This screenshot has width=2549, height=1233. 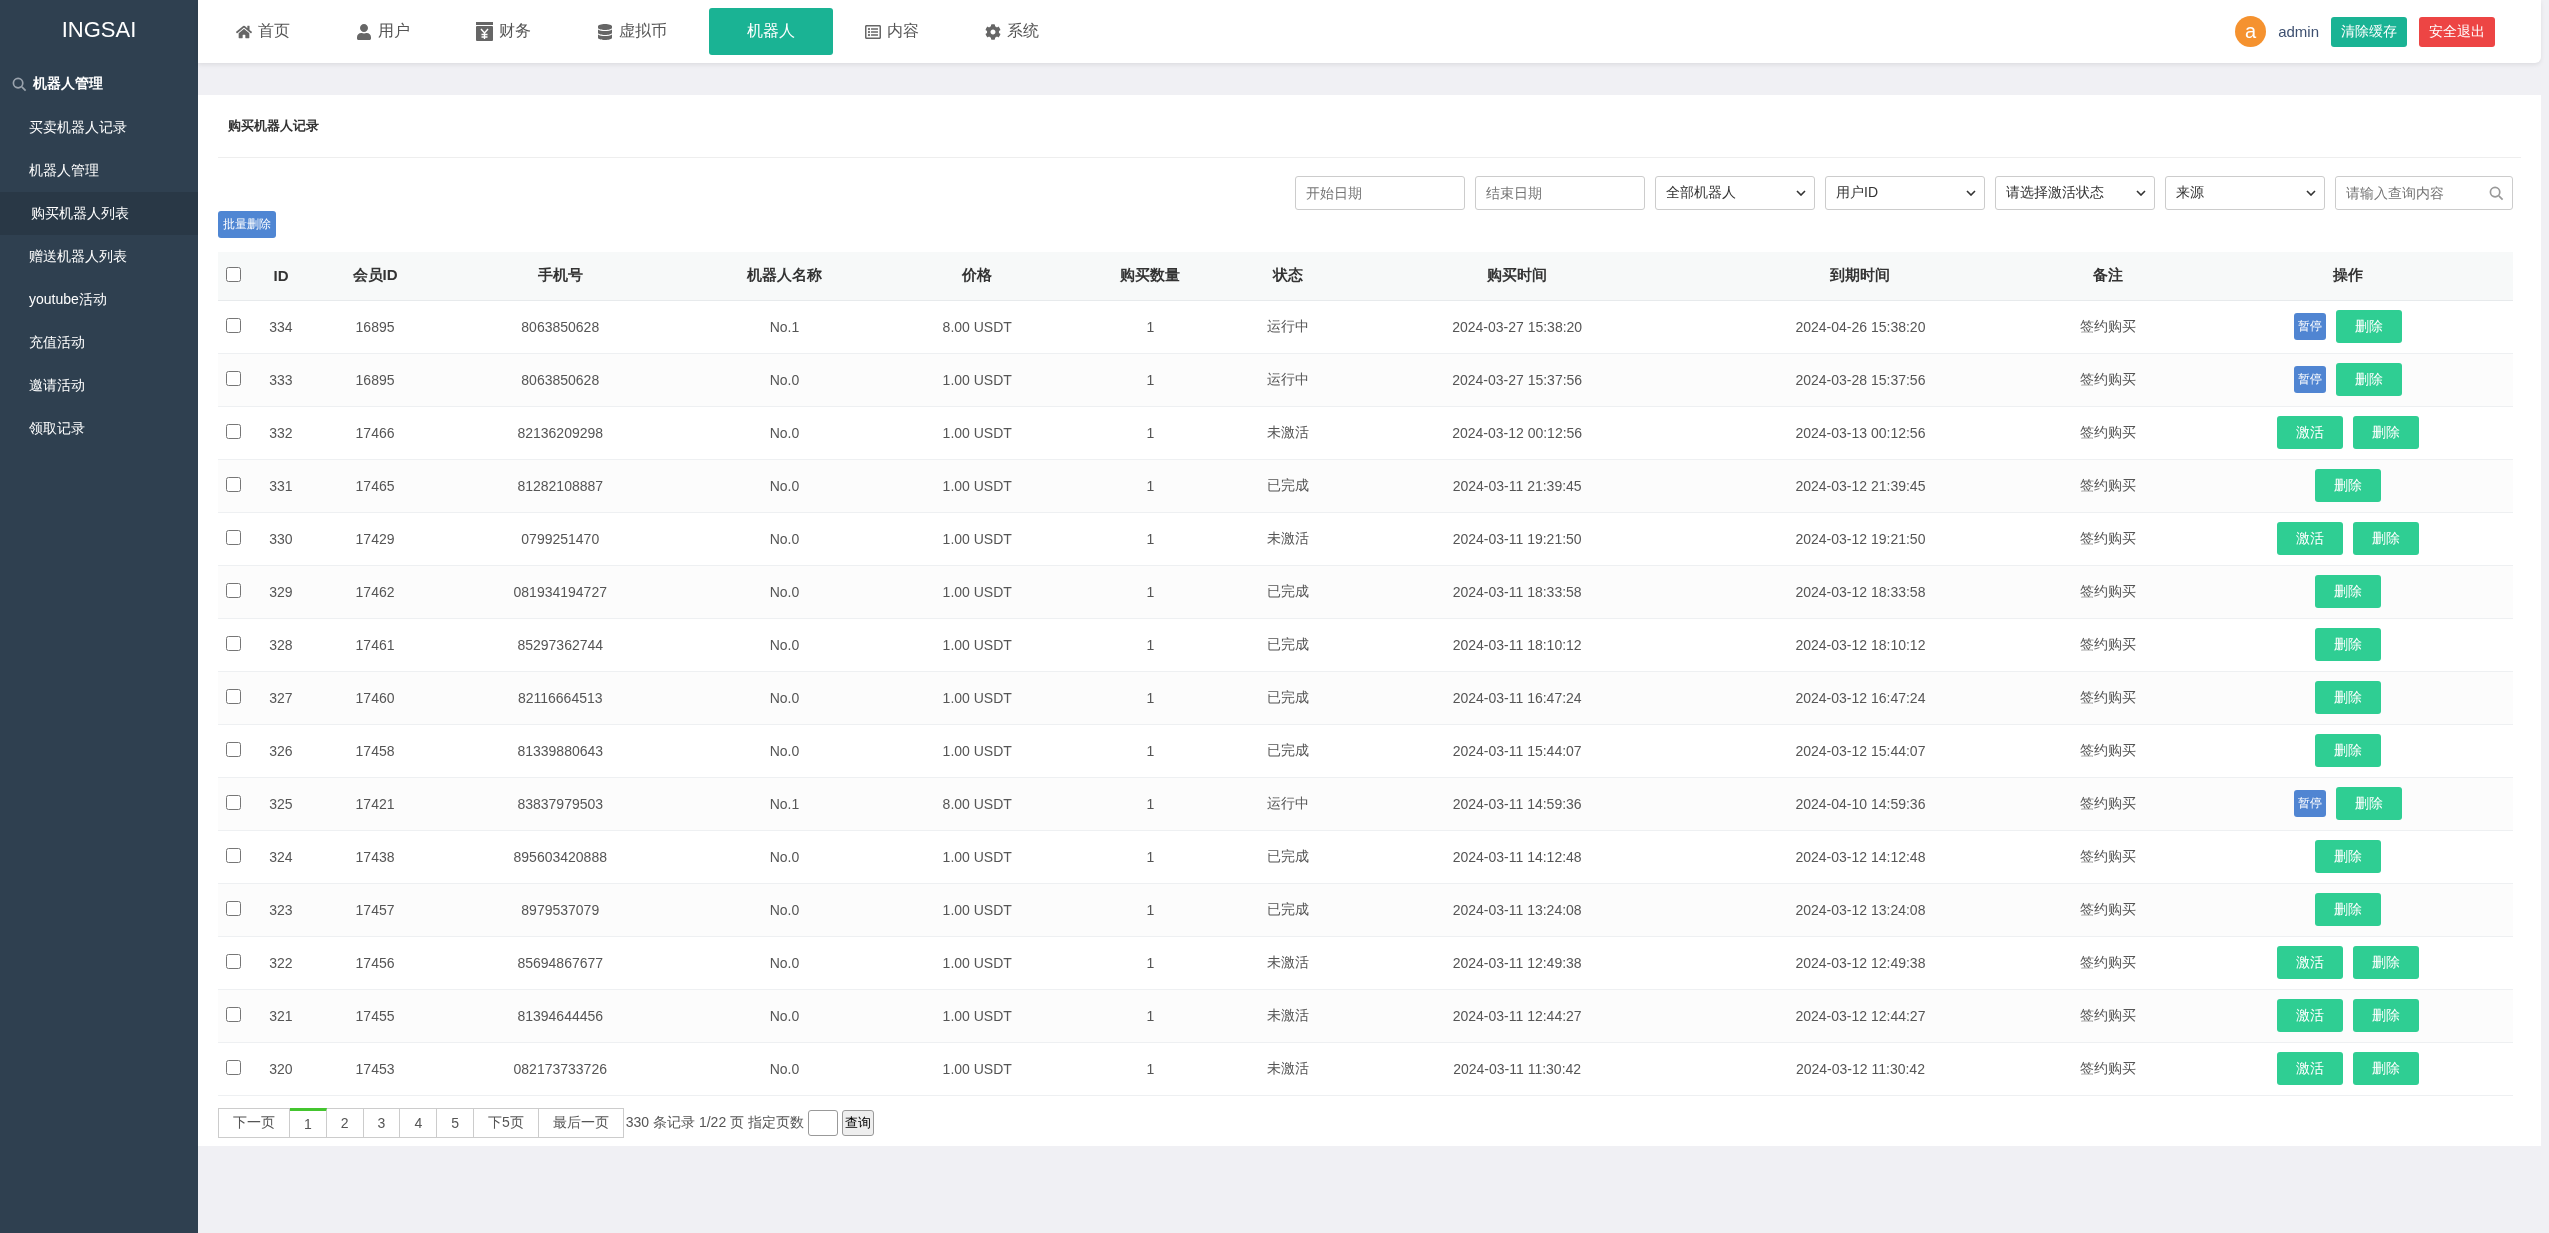 I want to click on page-button: 4, so click(x=419, y=1122).